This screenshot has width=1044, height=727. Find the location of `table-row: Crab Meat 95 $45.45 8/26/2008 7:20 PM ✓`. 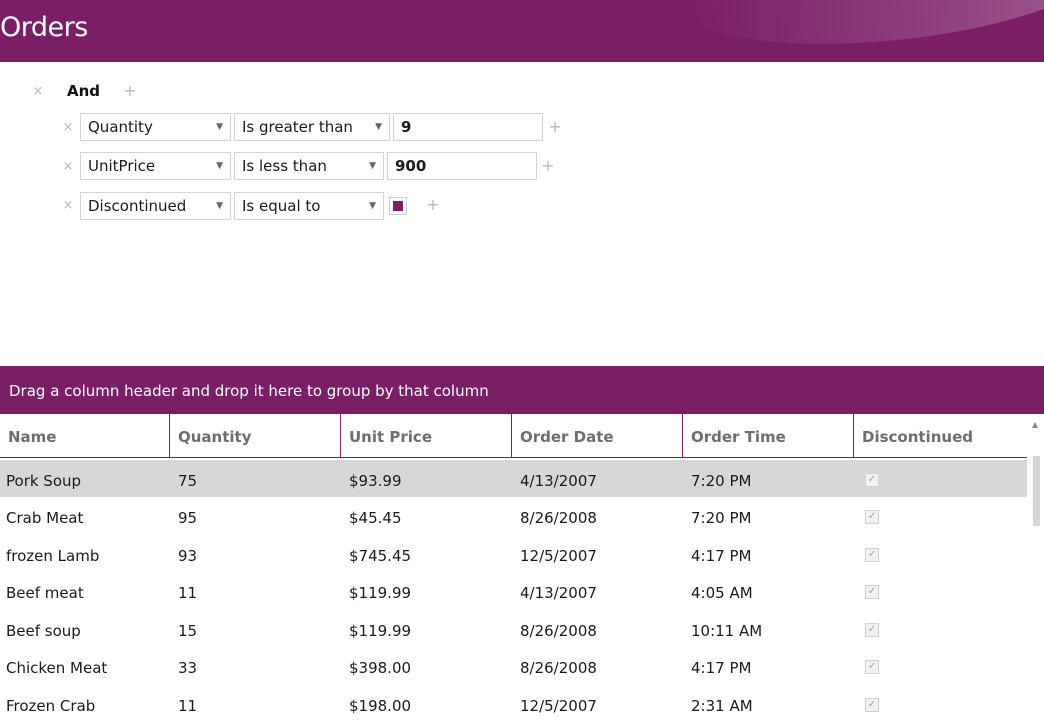

table-row: Crab Meat 95 $45.45 8/26/2008 7:20 PM ✓ is located at coordinates (513, 515).